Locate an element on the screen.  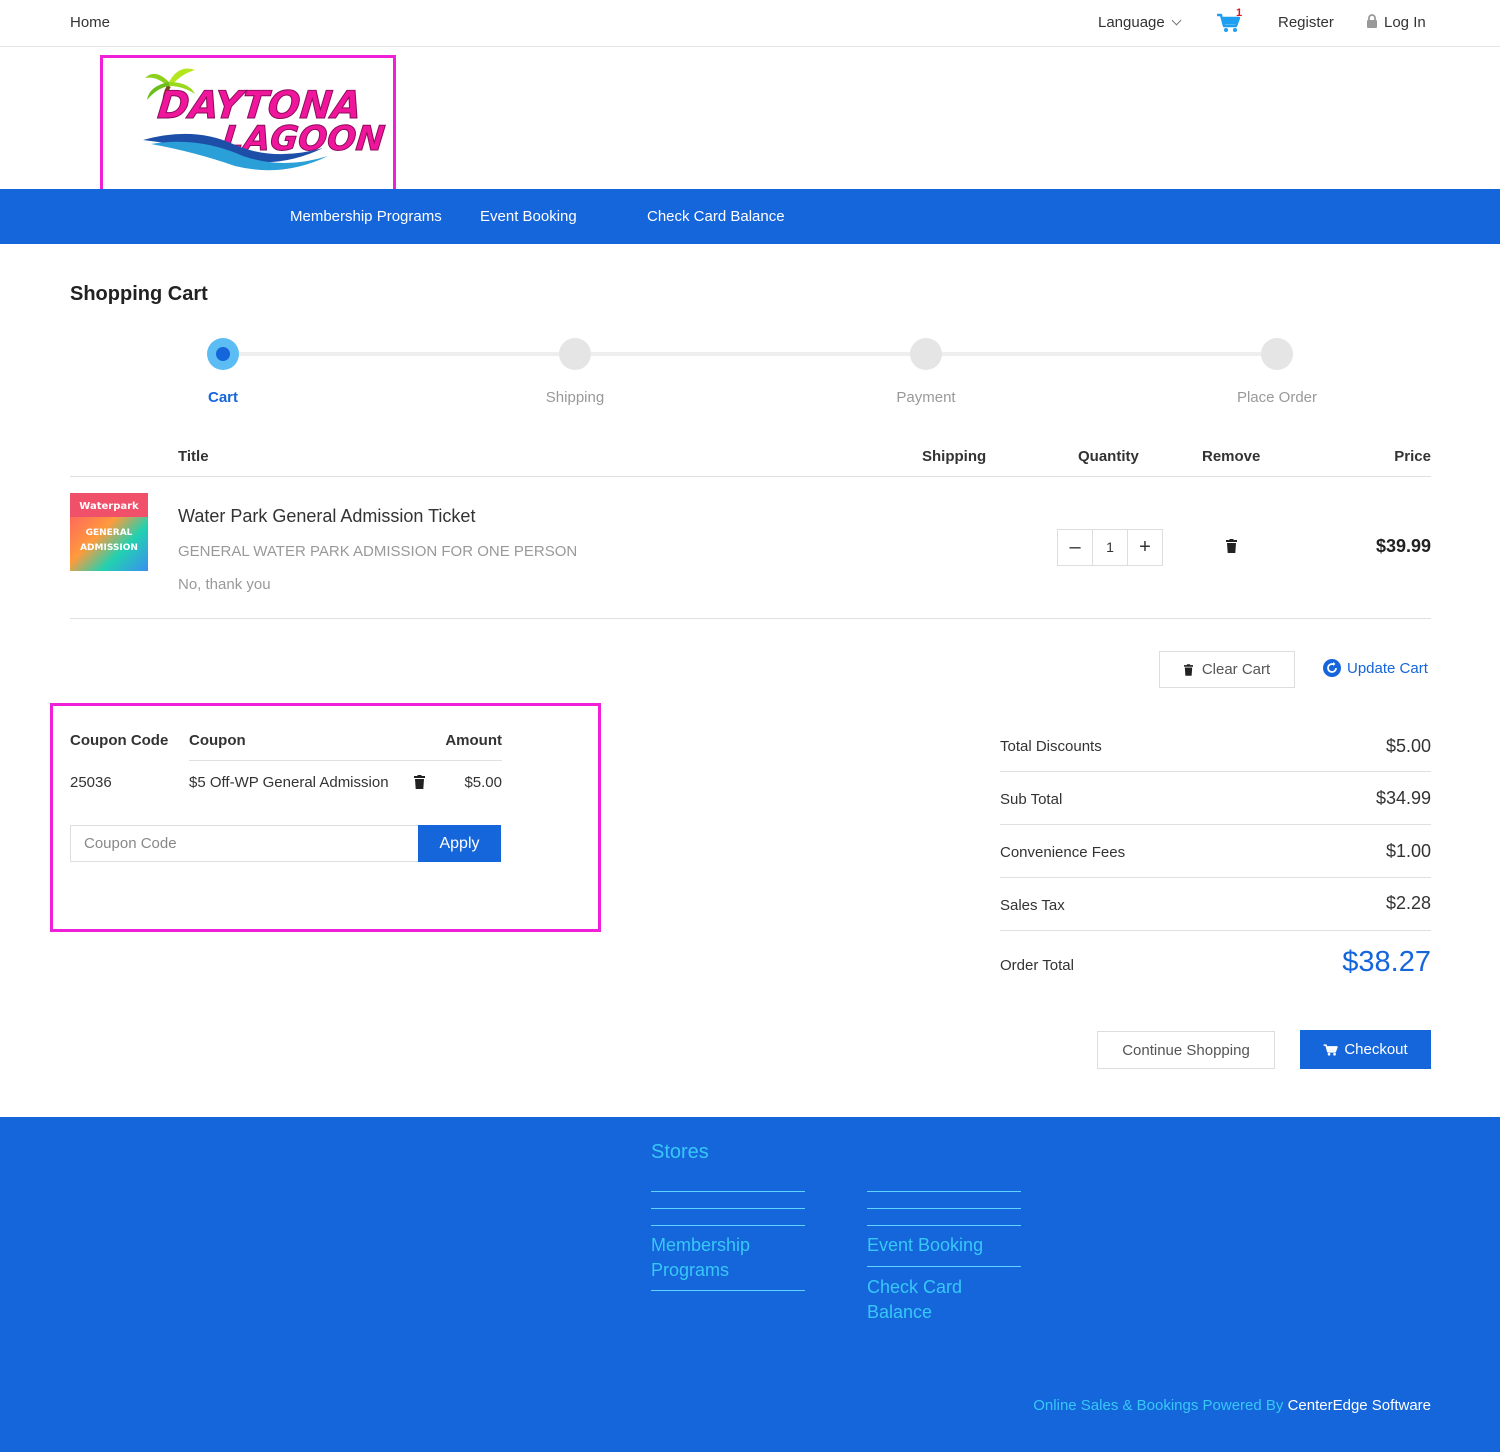
footer-stores-title: Stores is located at coordinates (680, 1152).